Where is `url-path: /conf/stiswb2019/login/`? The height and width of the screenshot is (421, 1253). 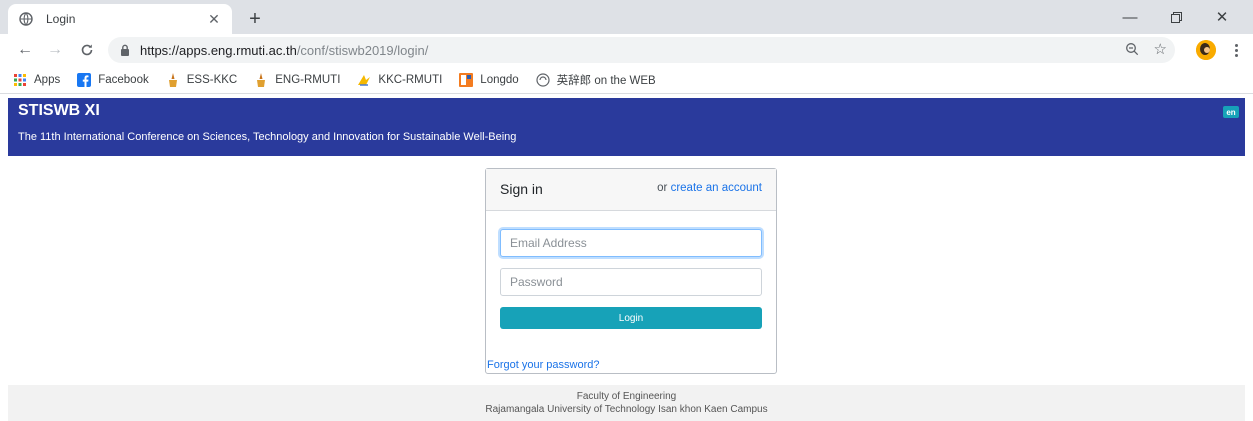
url-path: /conf/stiswb2019/login/ is located at coordinates (362, 50).